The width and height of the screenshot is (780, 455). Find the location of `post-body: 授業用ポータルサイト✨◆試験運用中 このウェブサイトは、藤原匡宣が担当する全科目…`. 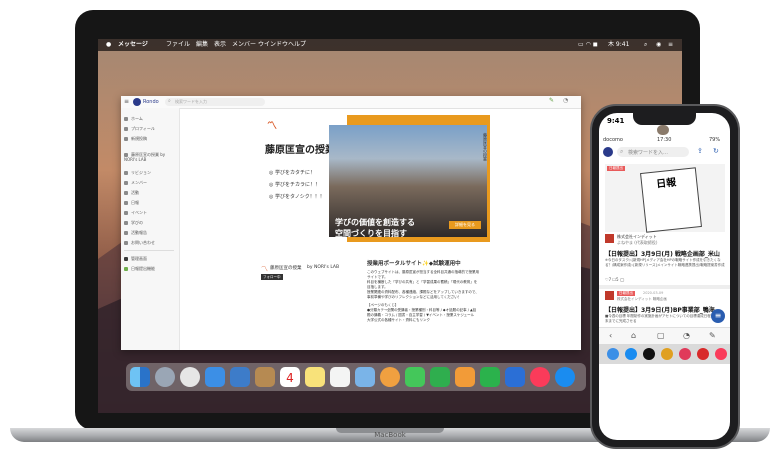

post-body: 授業用ポータルサイト✨◆試験運用中 このウェブサイトは、藤原匡宣が担当する全科目… is located at coordinates (423, 292).